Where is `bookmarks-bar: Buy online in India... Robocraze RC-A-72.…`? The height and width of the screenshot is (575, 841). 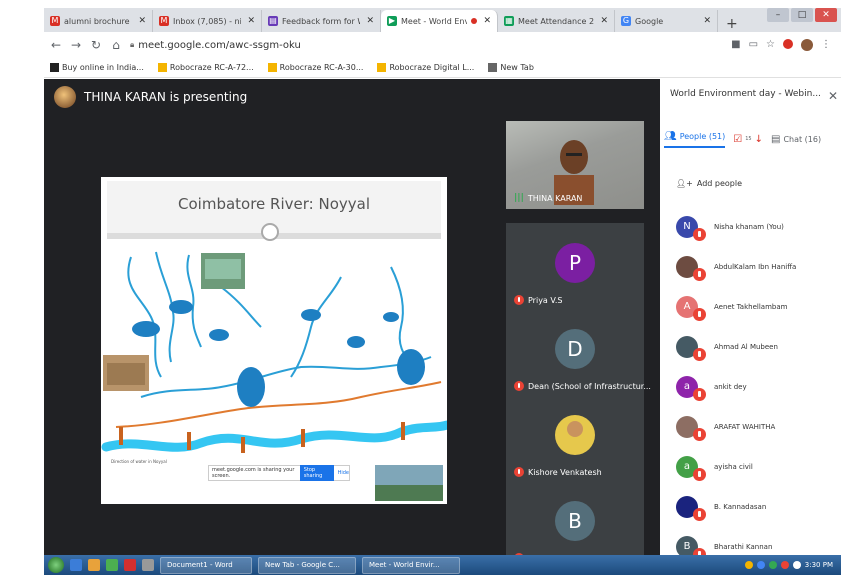
bookmarks-bar: Buy online in India... Robocraze RC-A-72.… is located at coordinates (442, 68).